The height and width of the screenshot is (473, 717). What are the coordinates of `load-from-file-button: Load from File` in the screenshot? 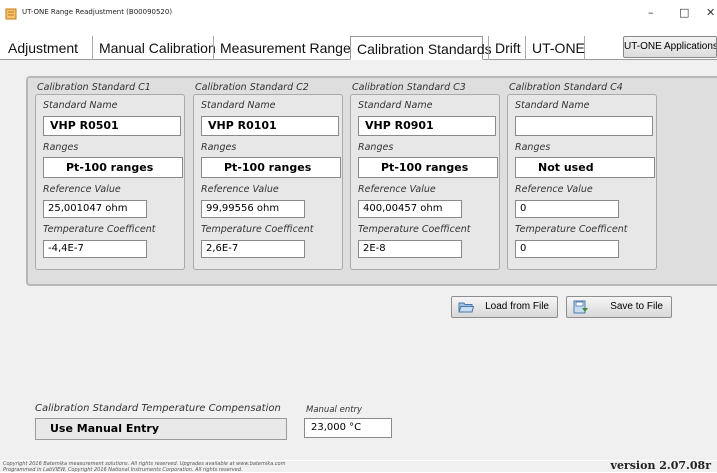 It's located at (504, 307).